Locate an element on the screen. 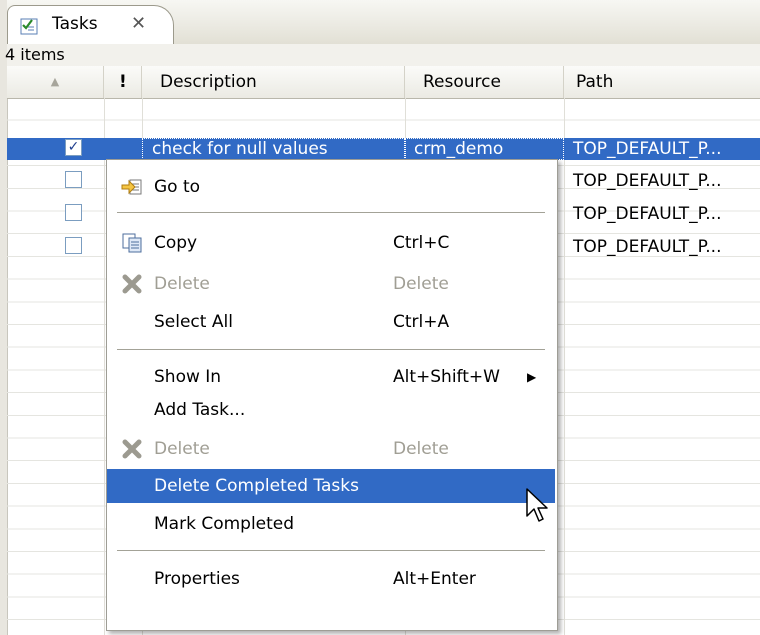  copy-icon is located at coordinates (132, 243).